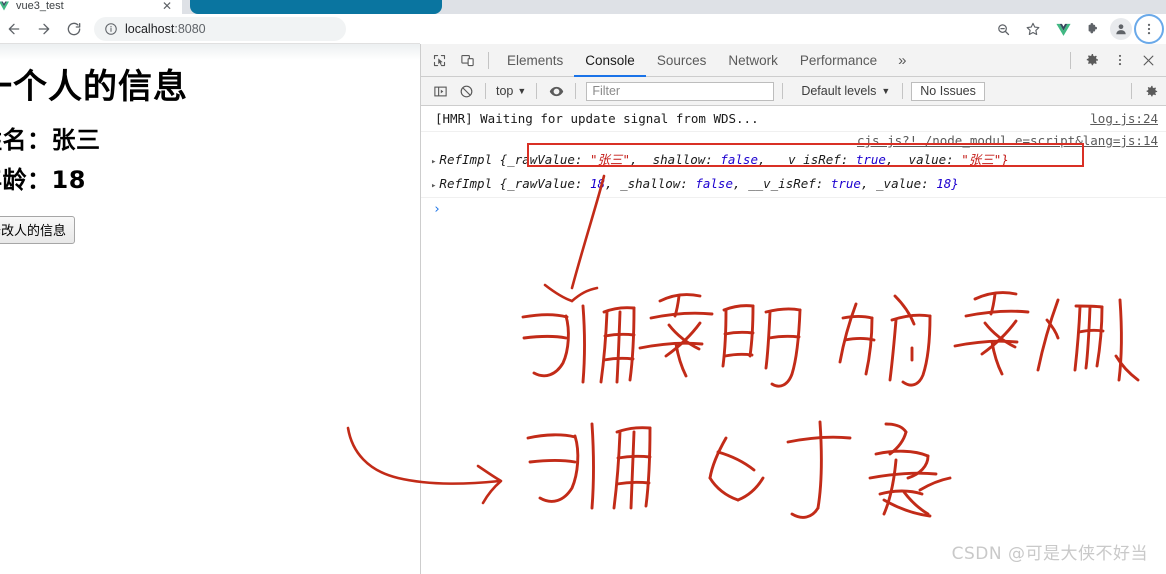  What do you see at coordinates (1149, 29) in the screenshot?
I see `chrome-menu-icon` at bounding box center [1149, 29].